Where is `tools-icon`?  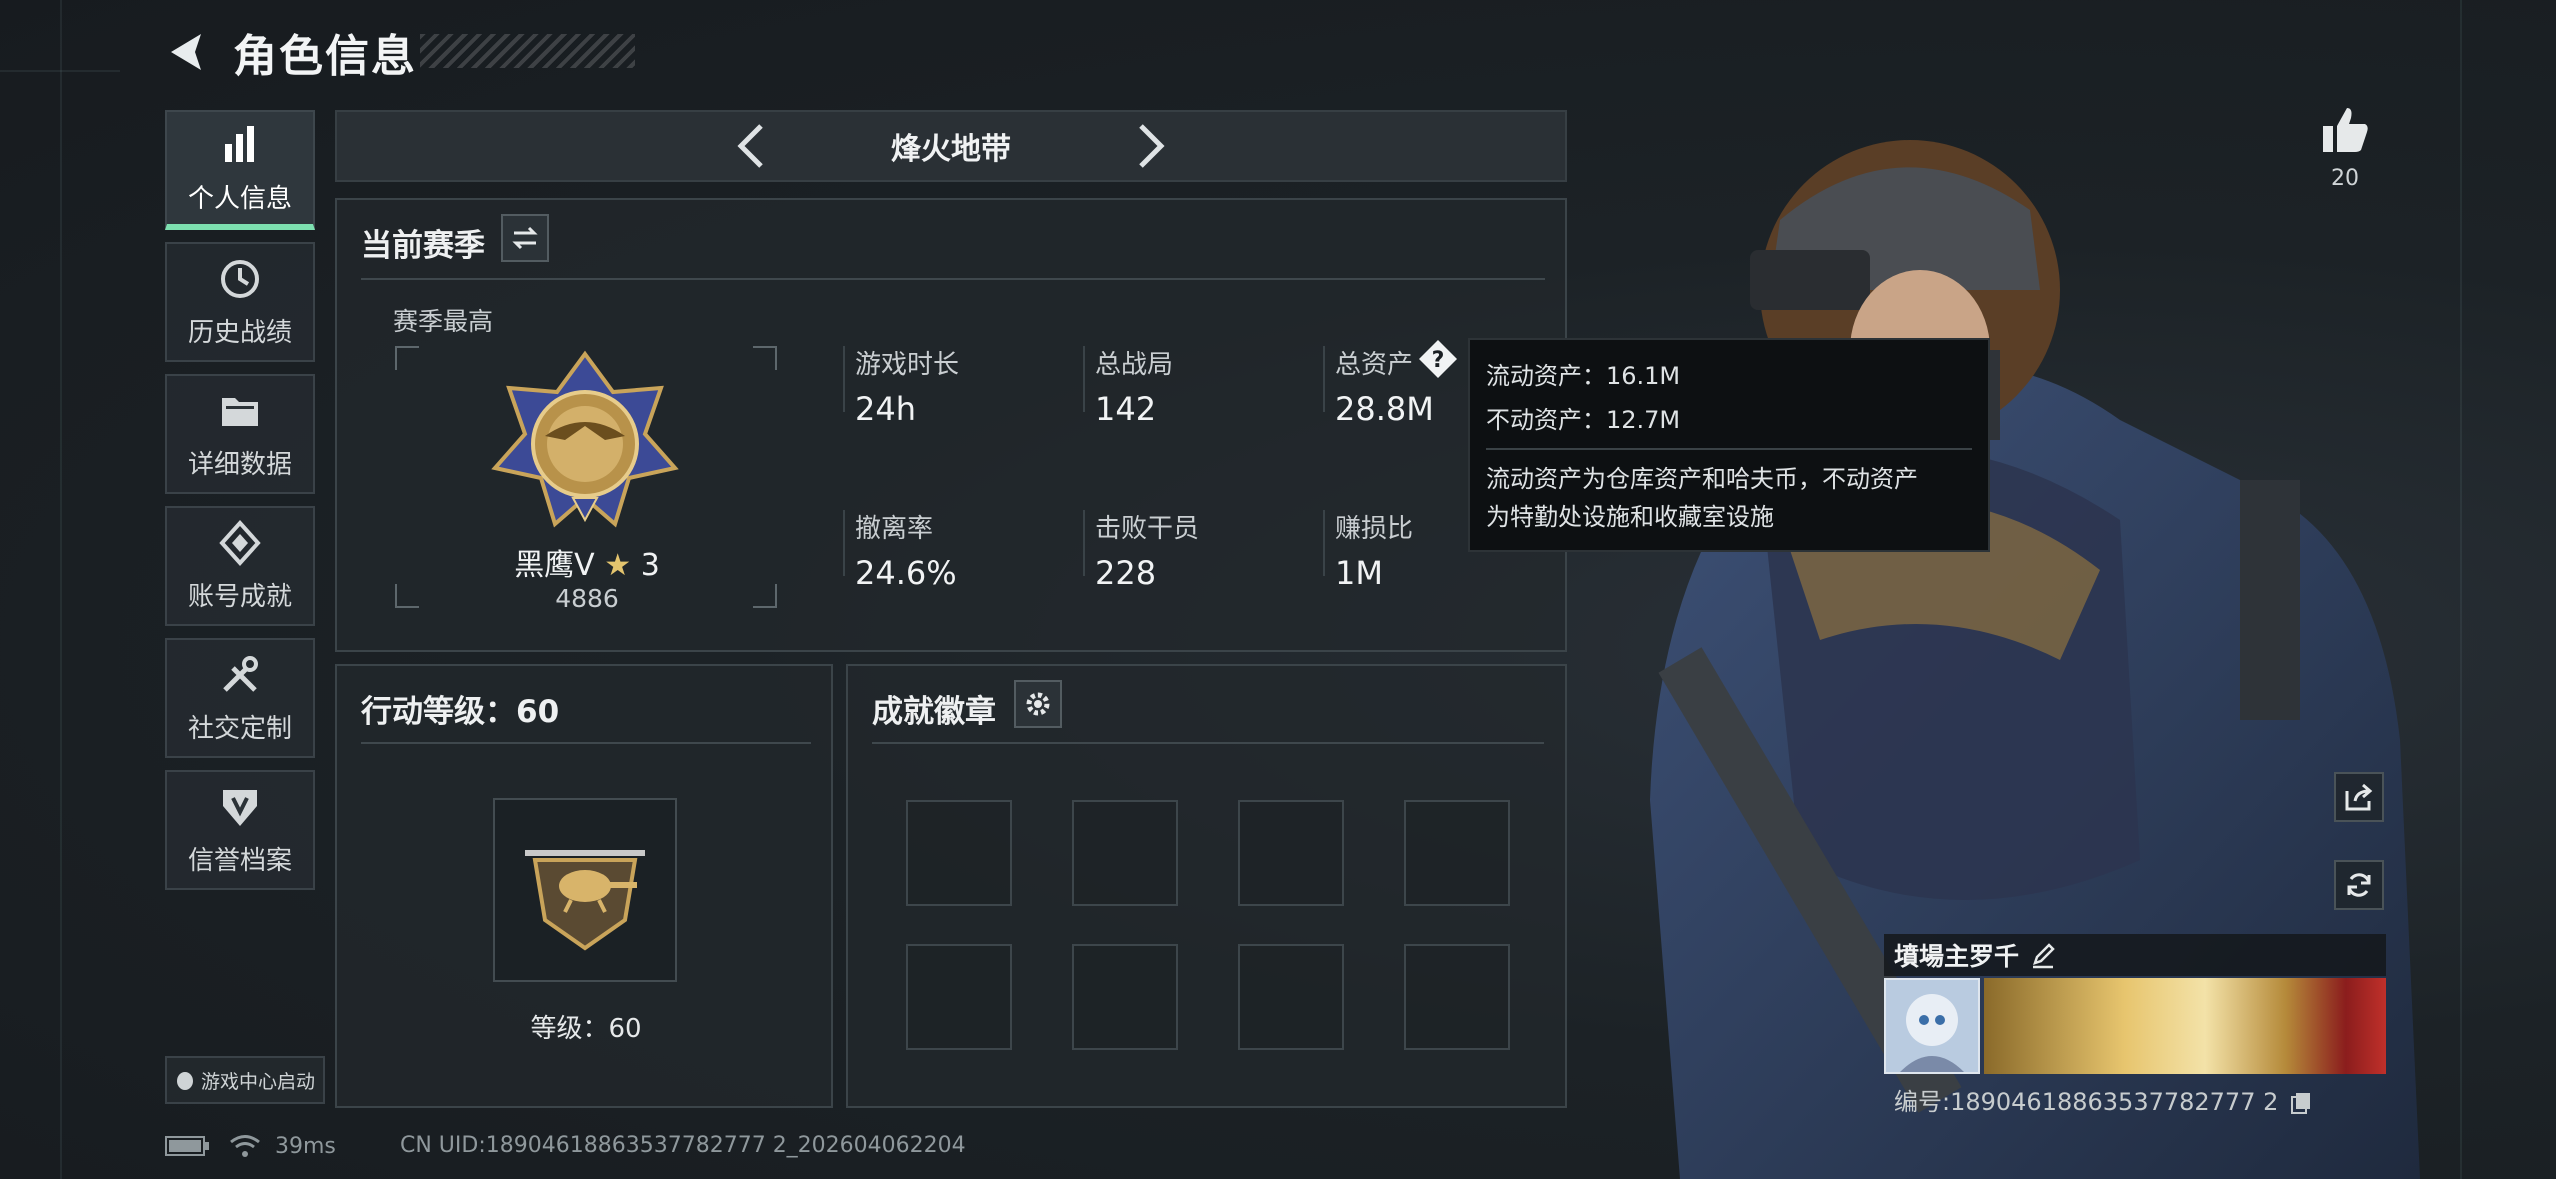
tools-icon is located at coordinates (240, 673).